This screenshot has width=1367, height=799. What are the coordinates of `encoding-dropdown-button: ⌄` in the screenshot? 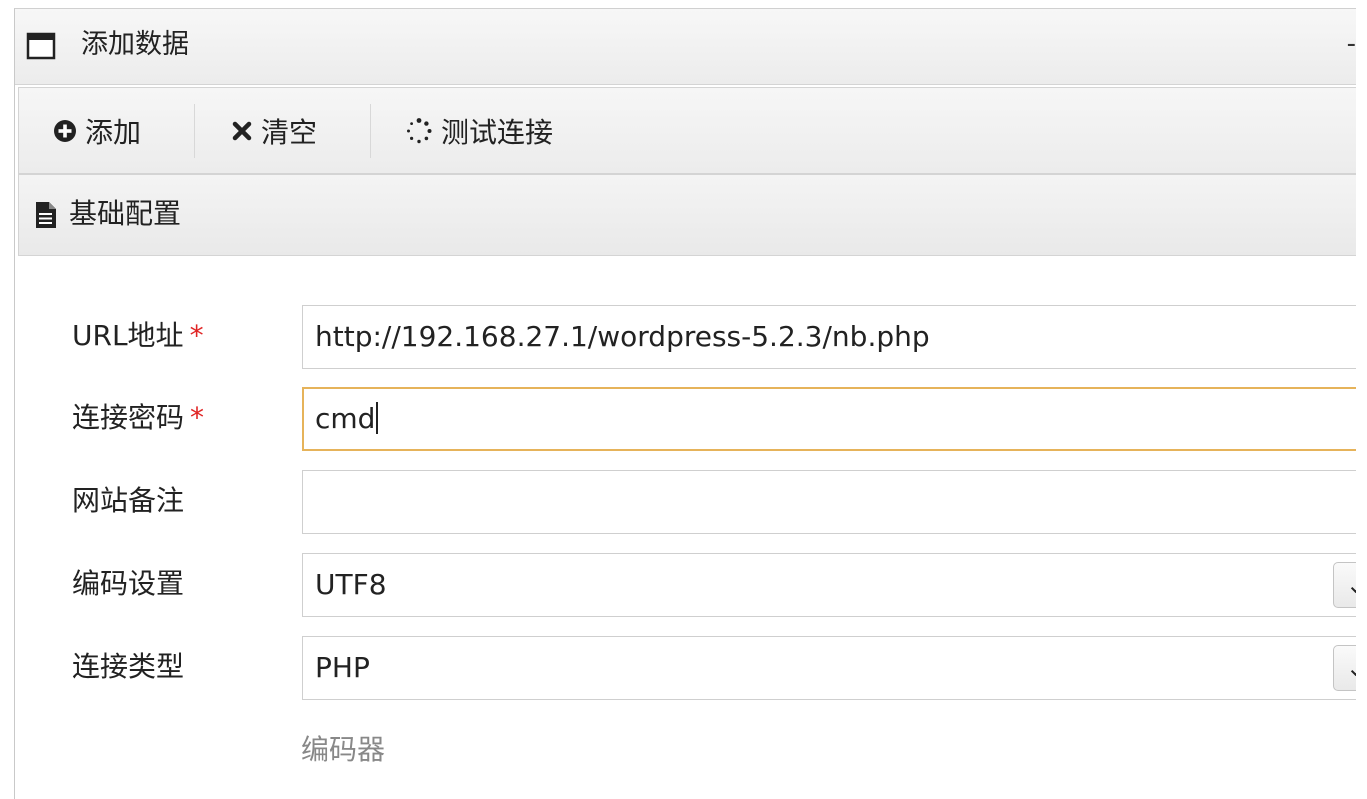 It's located at (1344, 585).